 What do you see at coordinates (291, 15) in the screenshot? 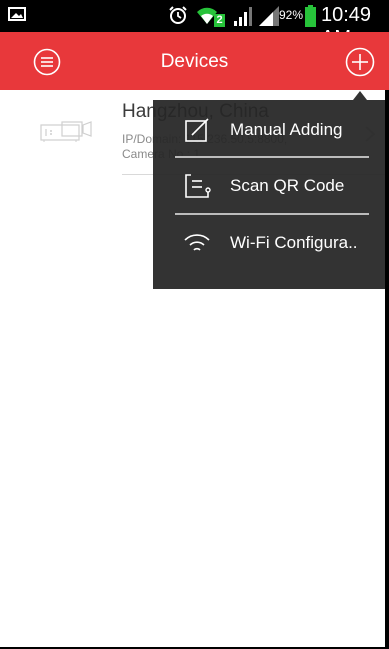
I see `battery-percent: 92%` at bounding box center [291, 15].